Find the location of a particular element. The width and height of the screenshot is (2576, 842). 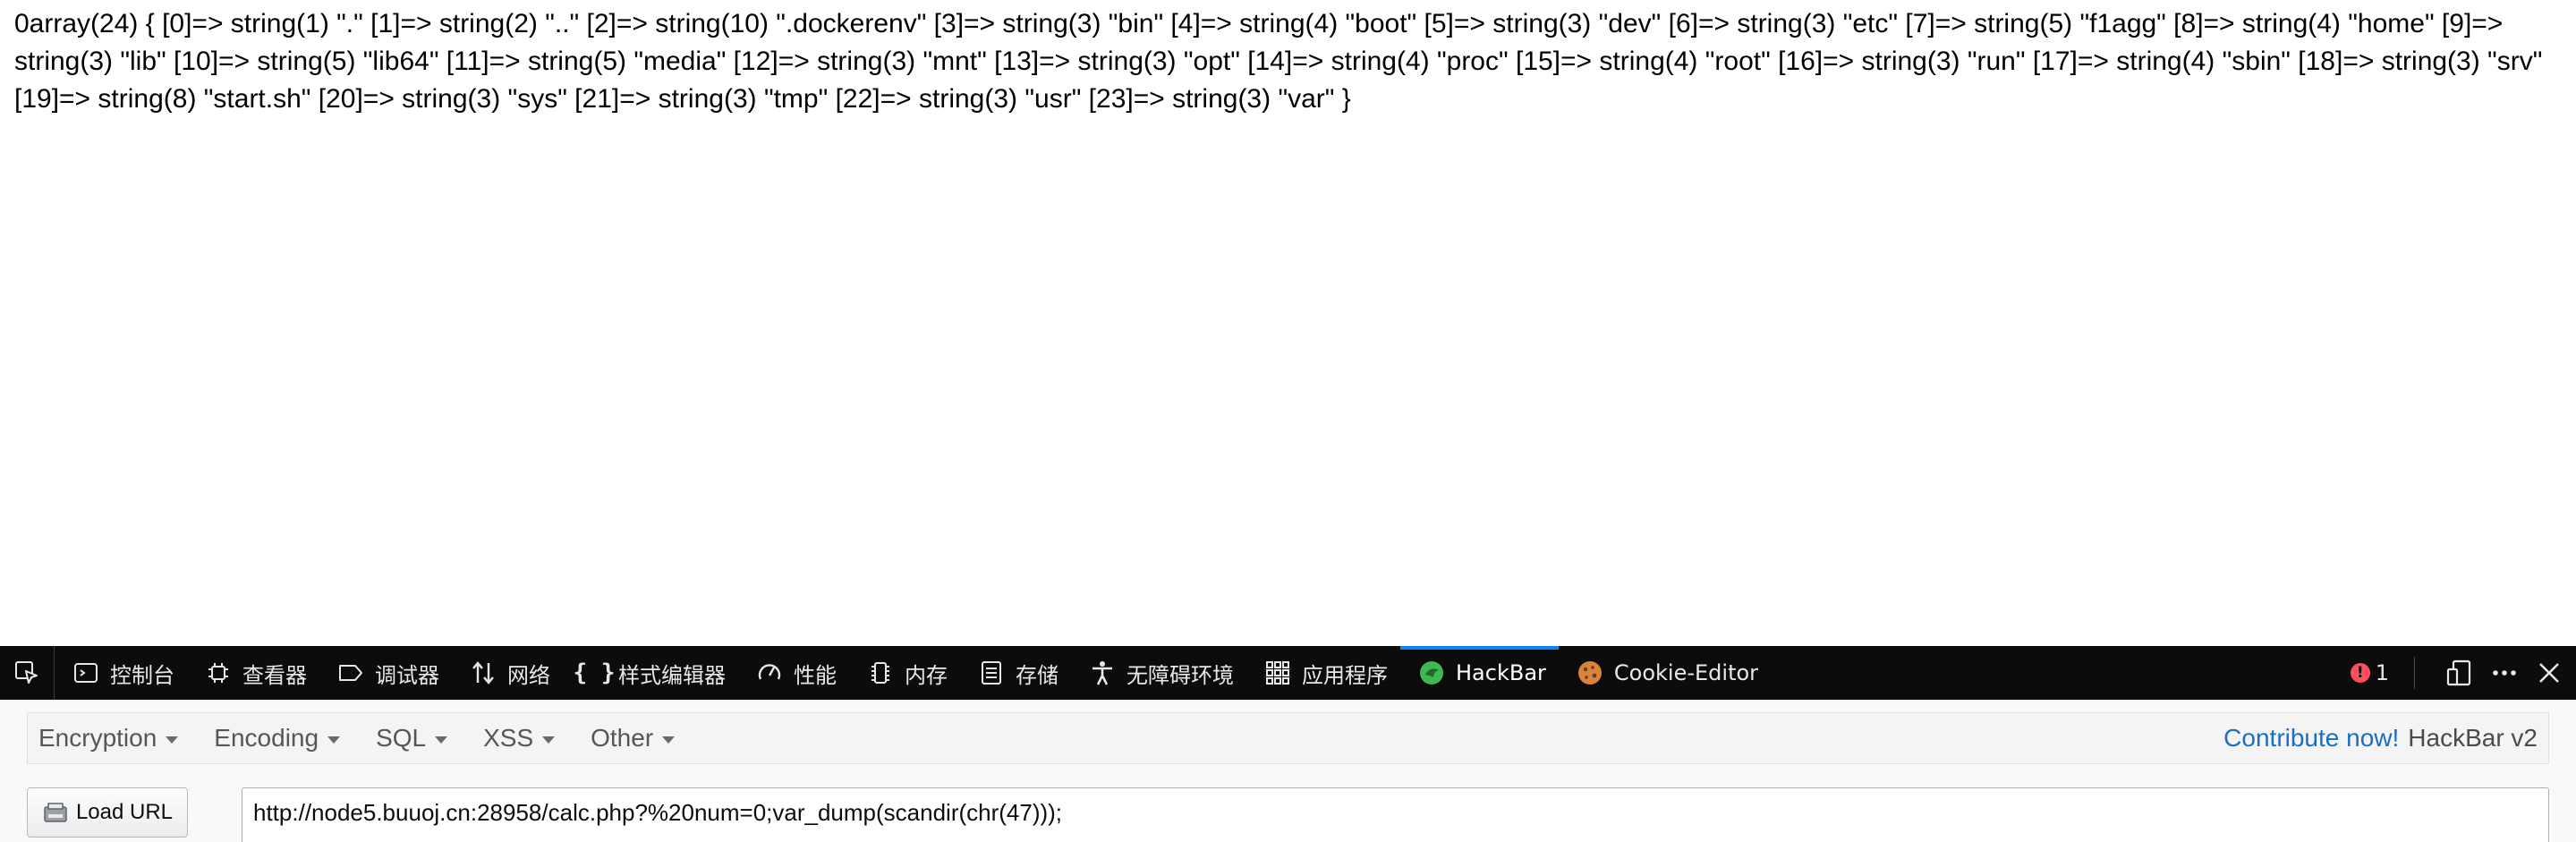

element-picker-button is located at coordinates (27, 673).